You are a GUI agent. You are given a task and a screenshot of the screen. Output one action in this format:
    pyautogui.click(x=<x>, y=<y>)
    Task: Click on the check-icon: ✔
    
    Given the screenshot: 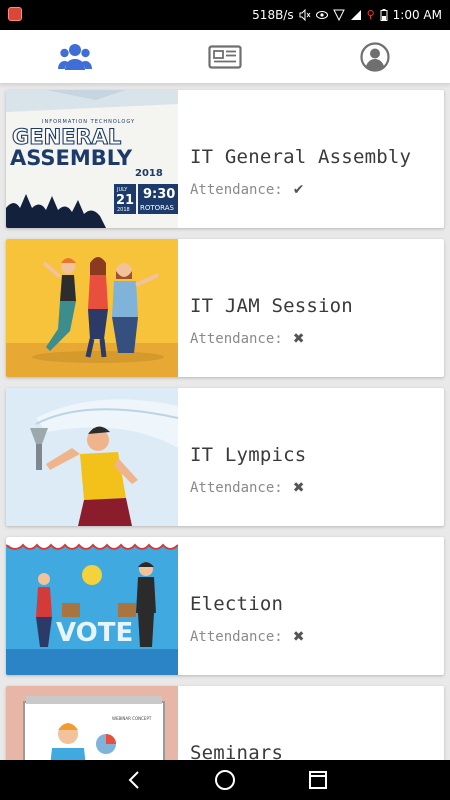 What is the action you would take?
    pyautogui.click(x=298, y=190)
    